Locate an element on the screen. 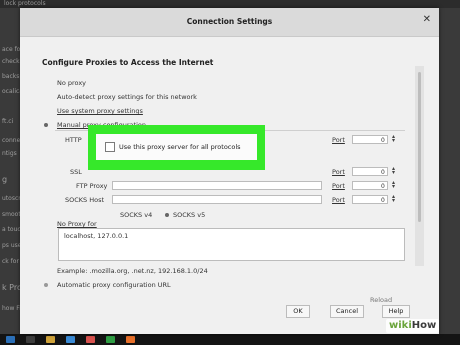 The image size is (460, 345). no-proxy-for-label: No Proxy for is located at coordinates (77, 224).